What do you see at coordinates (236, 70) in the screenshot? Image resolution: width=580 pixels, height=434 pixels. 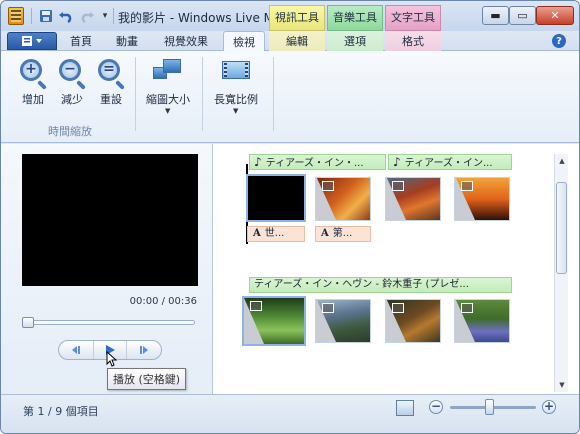 I see `aspect-ratio-icon` at bounding box center [236, 70].